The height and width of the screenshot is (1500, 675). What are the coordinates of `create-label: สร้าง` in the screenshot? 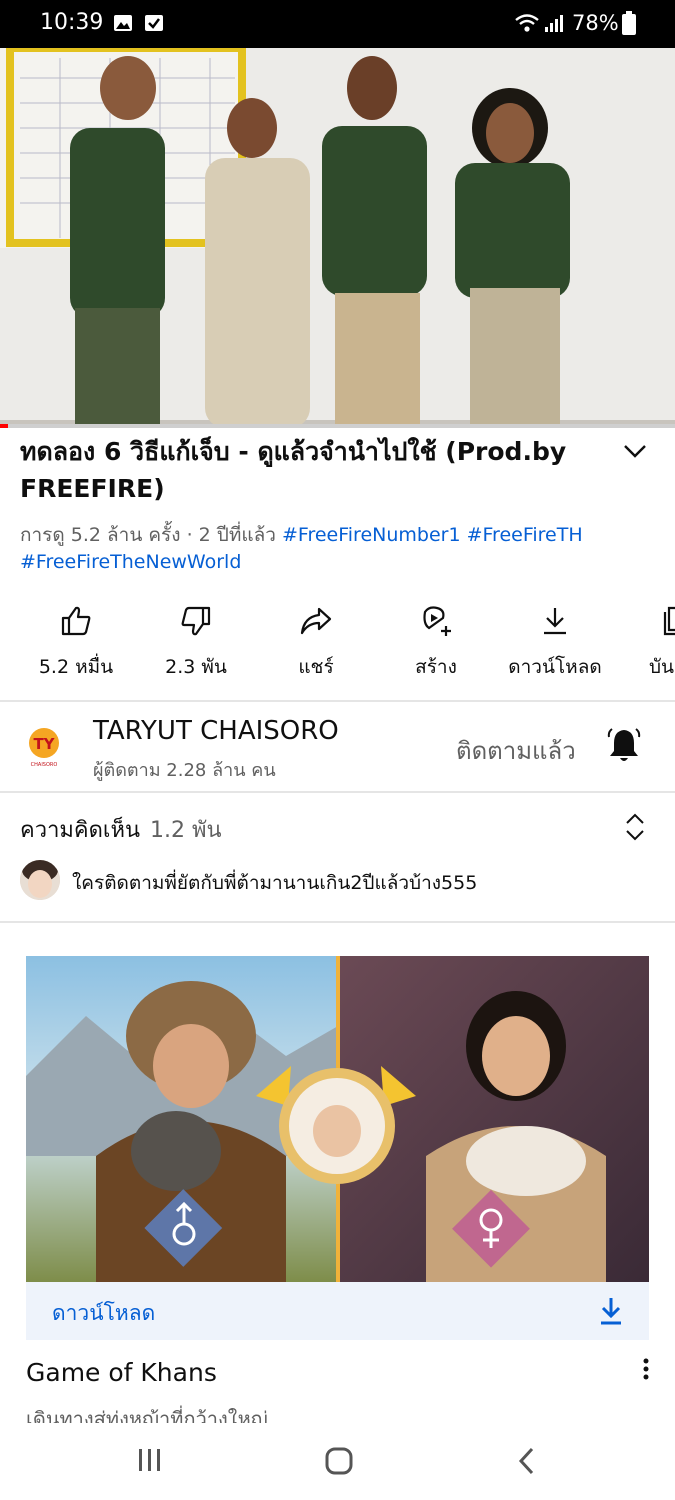 It's located at (436, 667).